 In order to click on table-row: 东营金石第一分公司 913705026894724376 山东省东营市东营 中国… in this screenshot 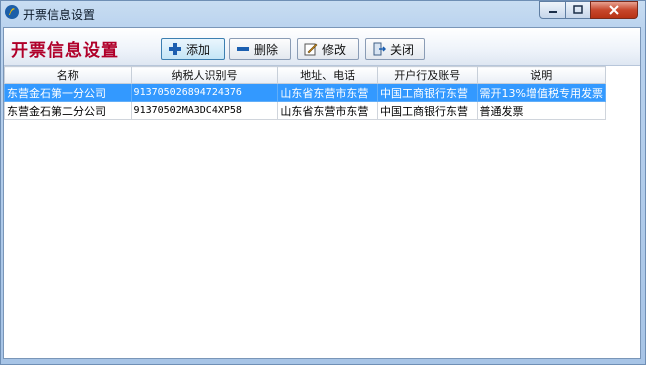, I will do `click(305, 92)`.